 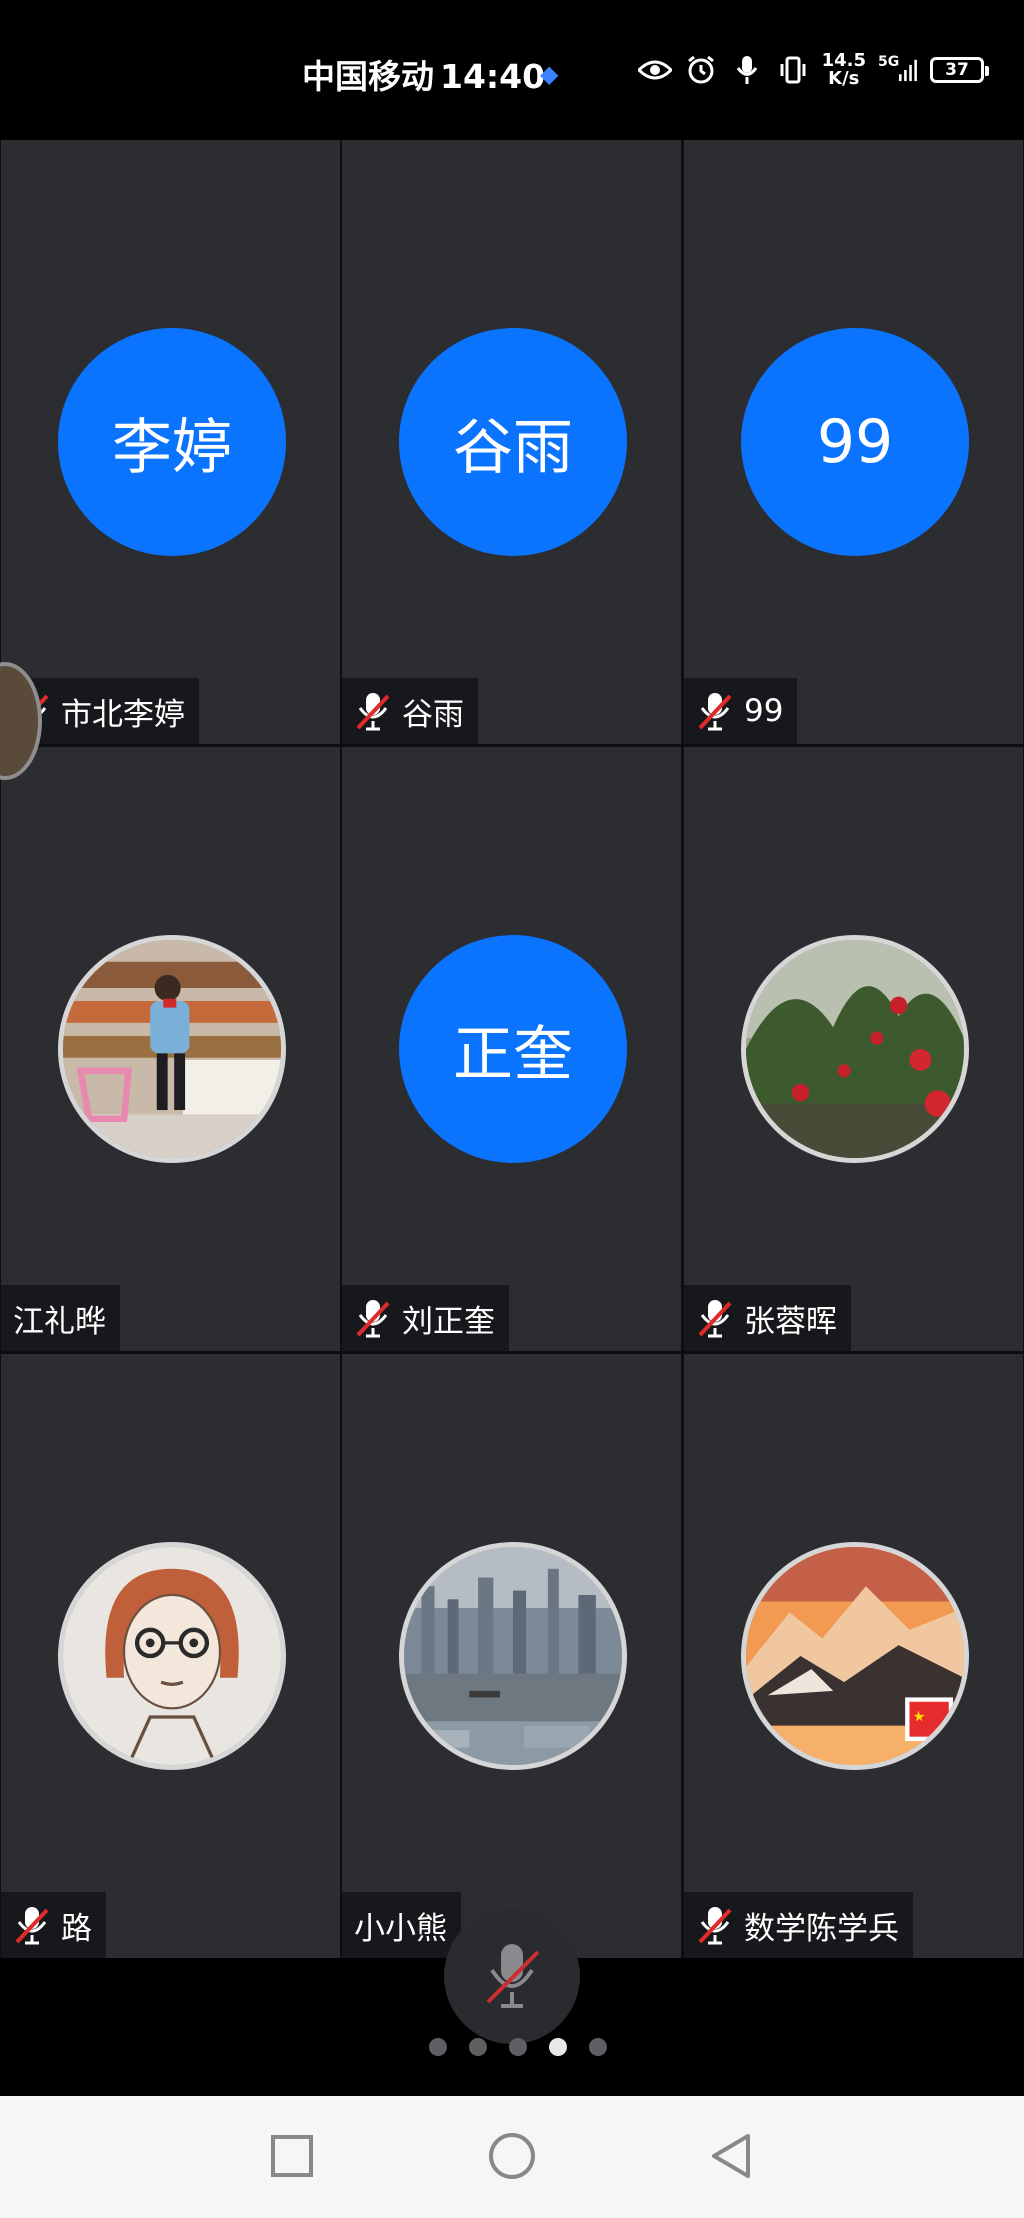 I want to click on back-triangle-icon, so click(x=731, y=2156).